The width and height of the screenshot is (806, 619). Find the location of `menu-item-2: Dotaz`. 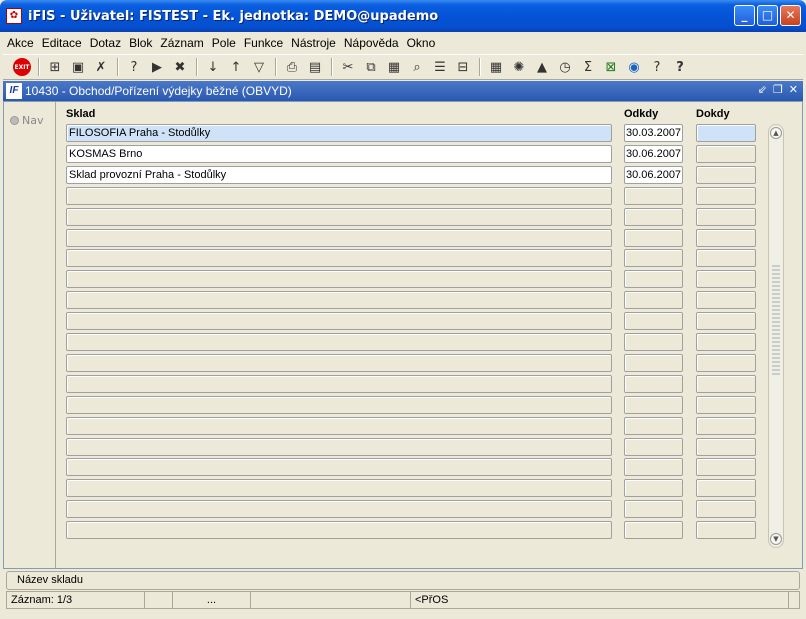

menu-item-2: Dotaz is located at coordinates (105, 43).